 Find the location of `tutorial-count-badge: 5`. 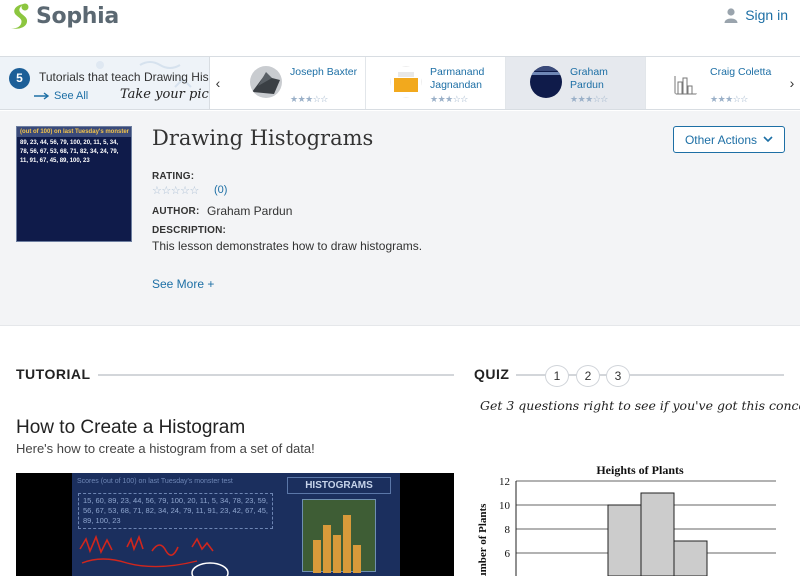

tutorial-count-badge: 5 is located at coordinates (19, 78).